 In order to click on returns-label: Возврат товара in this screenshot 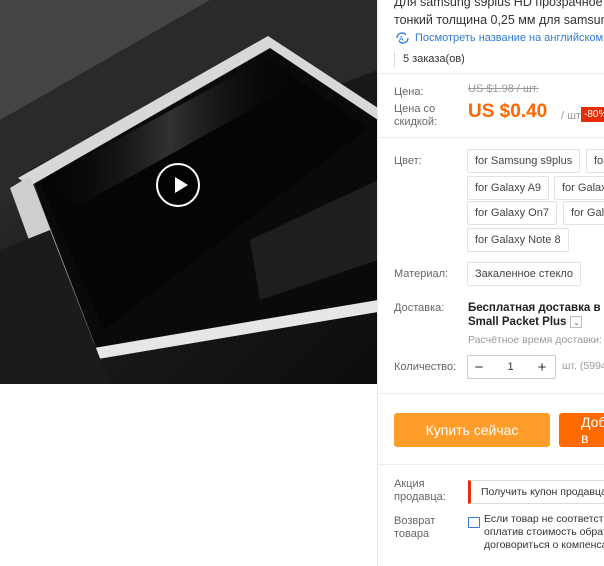, I will do `click(415, 527)`.